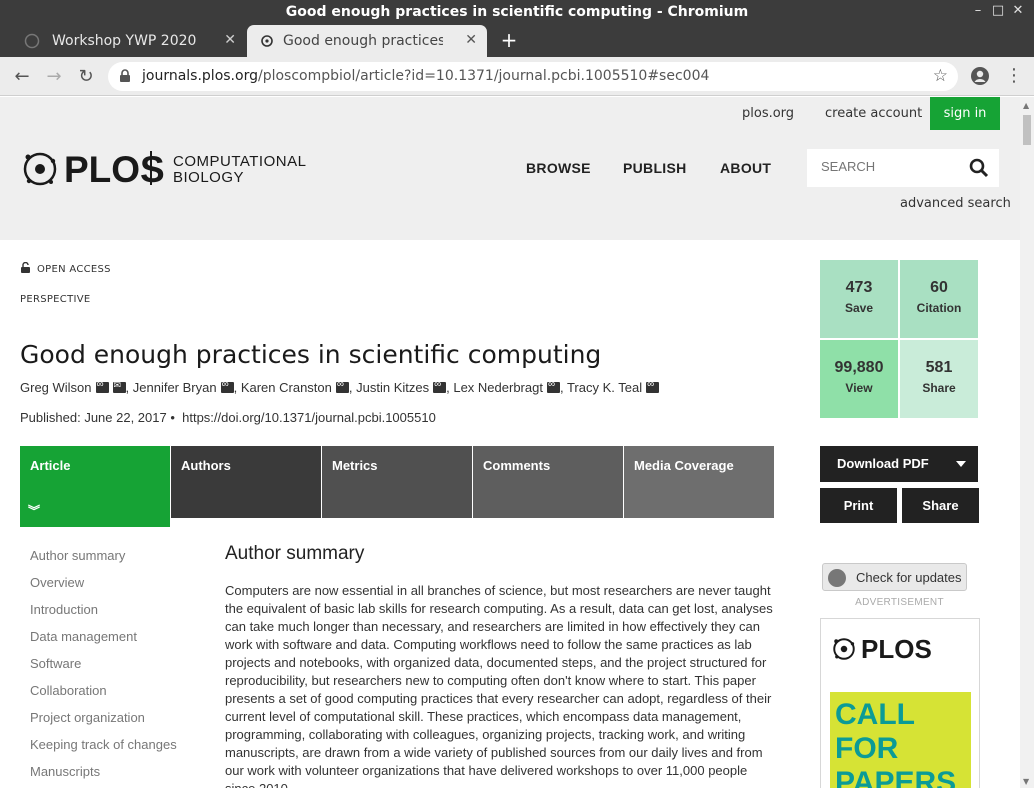 This screenshot has width=1034, height=788. Describe the element at coordinates (86, 77) in the screenshot. I see `reload-icon: ↻` at that location.